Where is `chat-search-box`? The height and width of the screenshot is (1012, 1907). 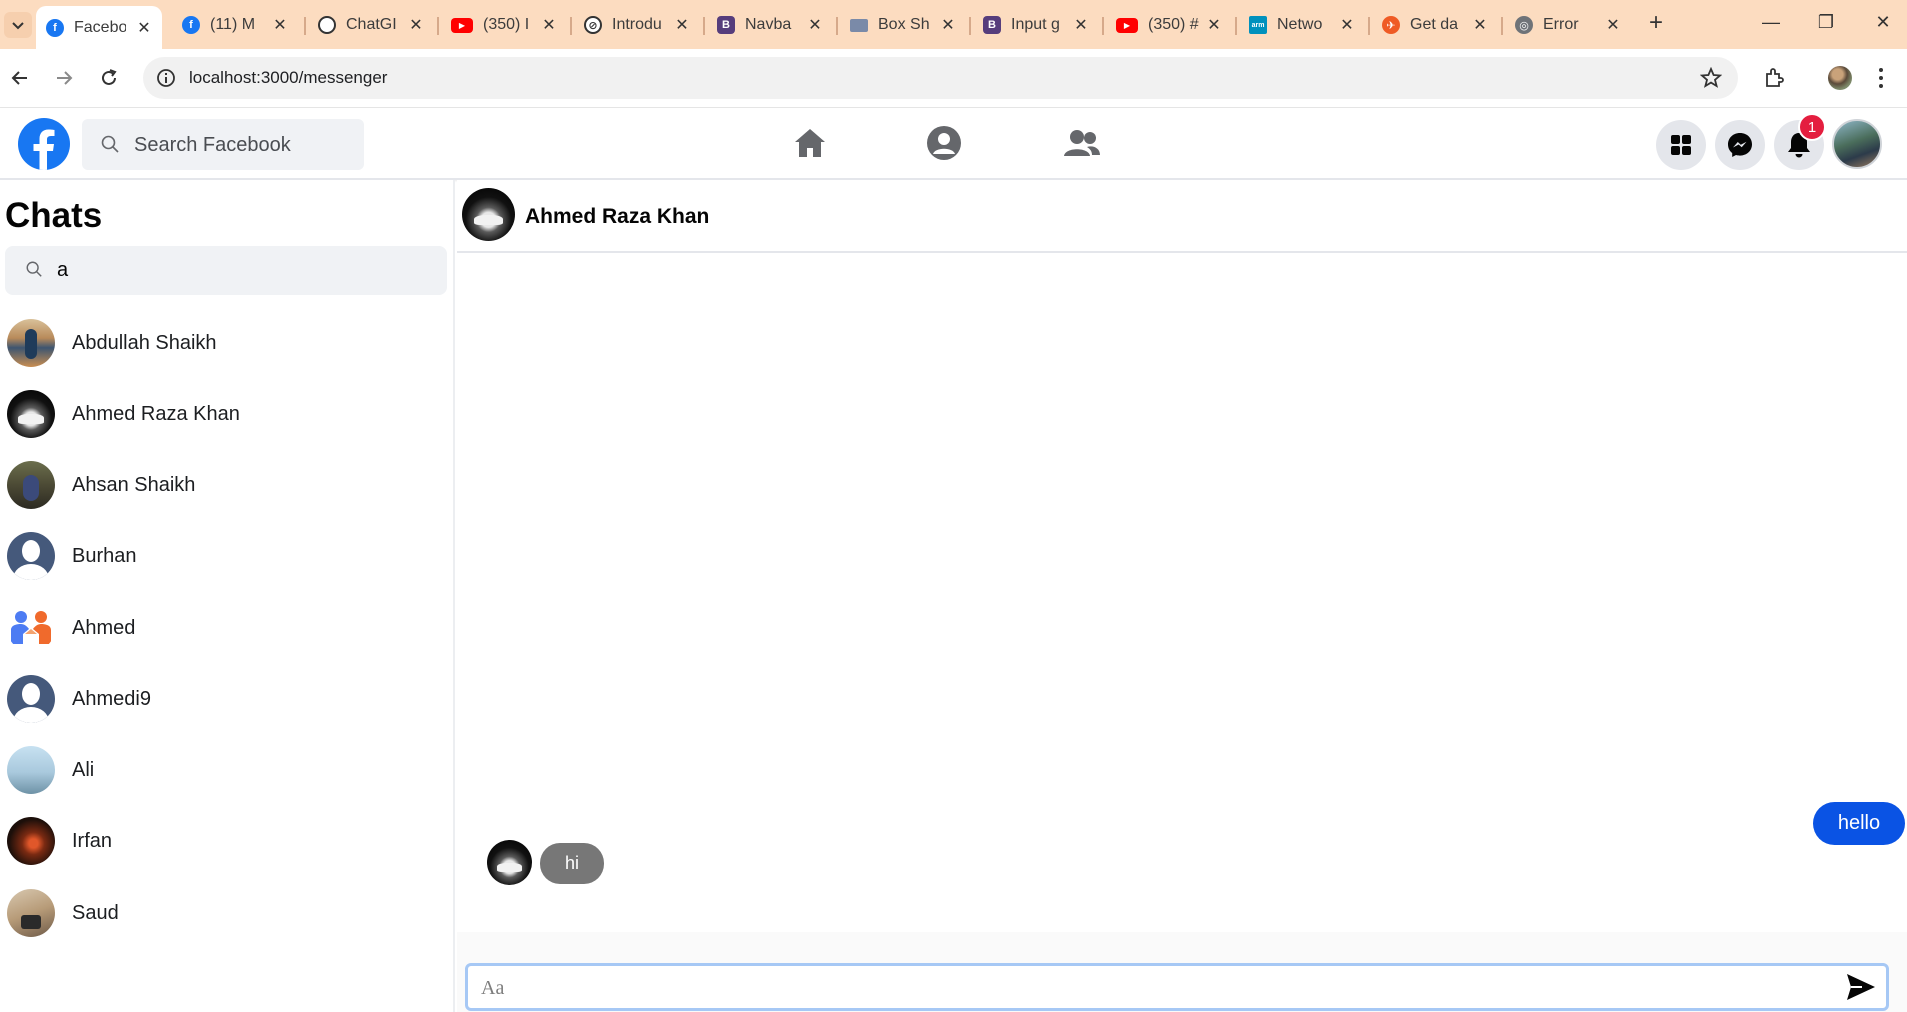
chat-search-box is located at coordinates (226, 270).